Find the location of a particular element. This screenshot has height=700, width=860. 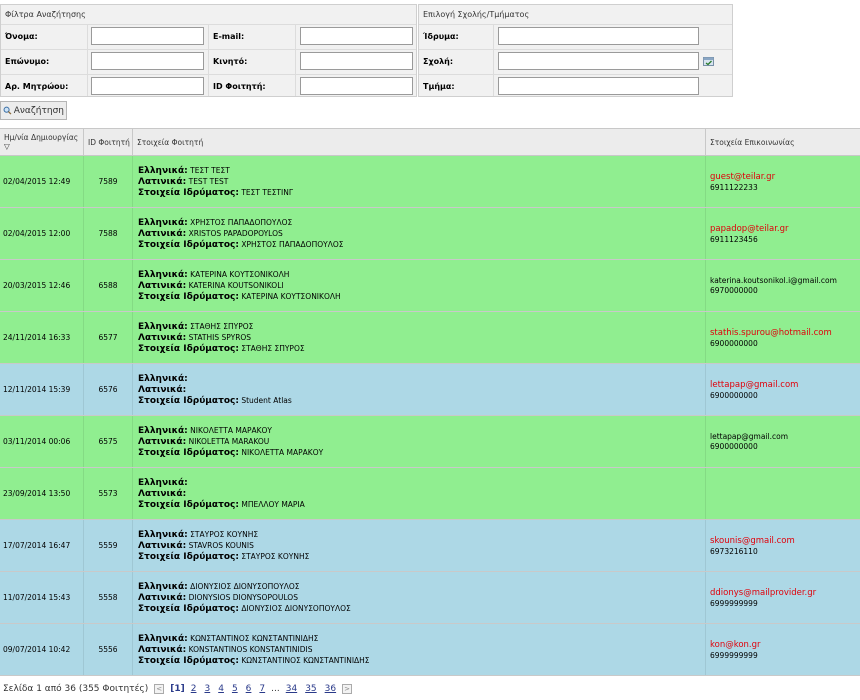

page-link: 5 is located at coordinates (235, 689).